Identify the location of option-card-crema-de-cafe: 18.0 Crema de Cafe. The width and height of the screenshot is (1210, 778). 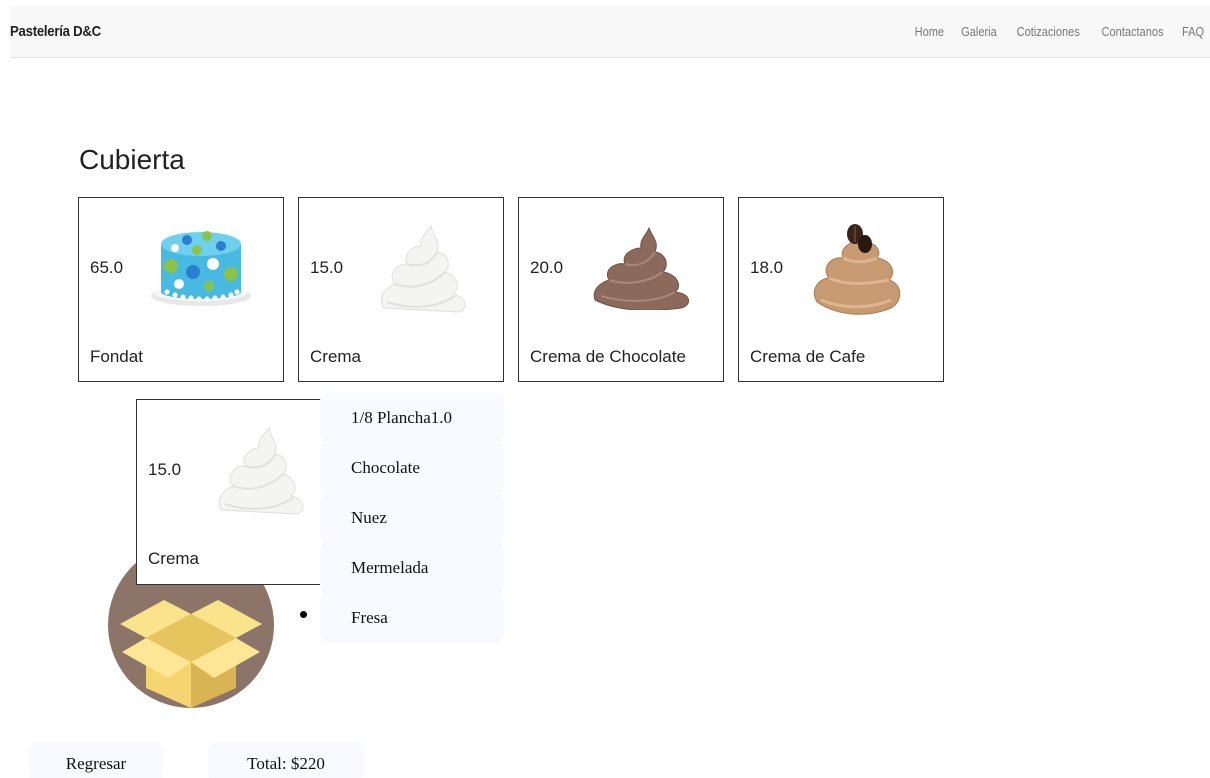
(841, 289).